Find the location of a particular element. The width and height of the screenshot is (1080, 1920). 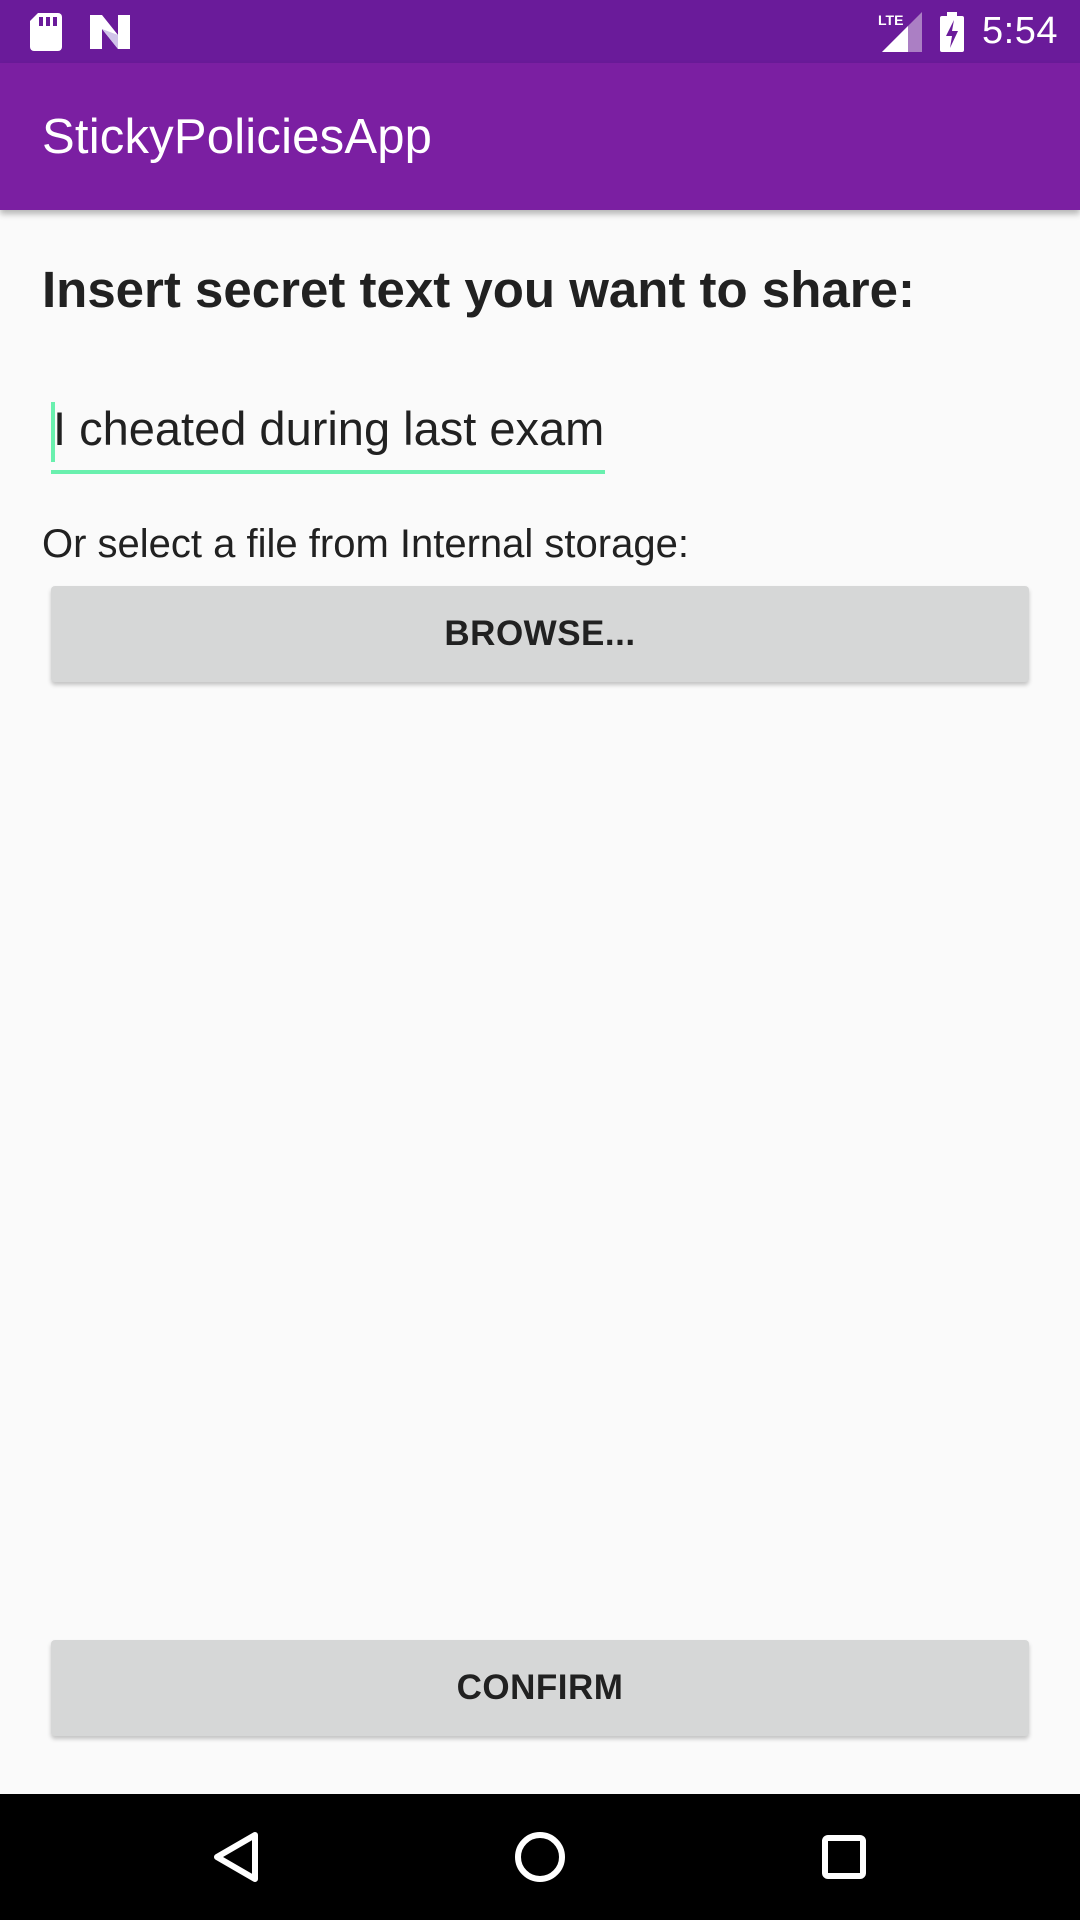

status-time: 5:54 is located at coordinates (1020, 31).